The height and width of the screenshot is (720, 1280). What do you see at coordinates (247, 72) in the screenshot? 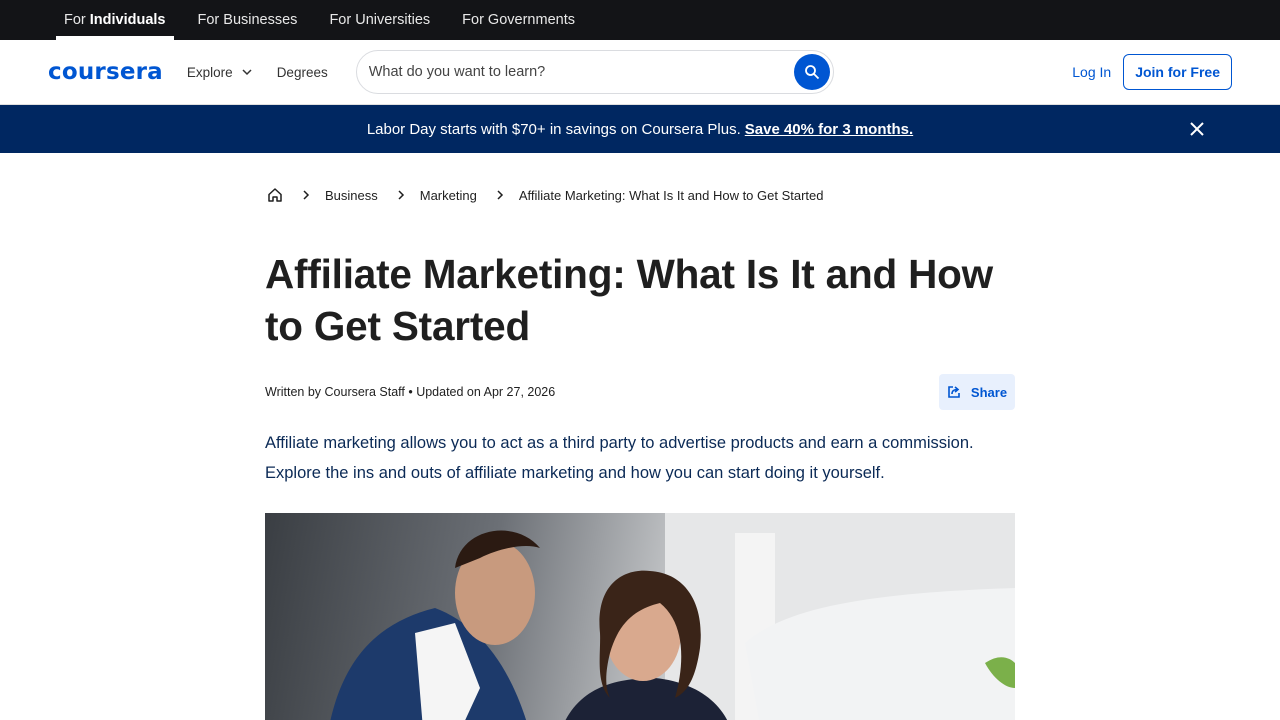
I see `chevron-down-icon` at bounding box center [247, 72].